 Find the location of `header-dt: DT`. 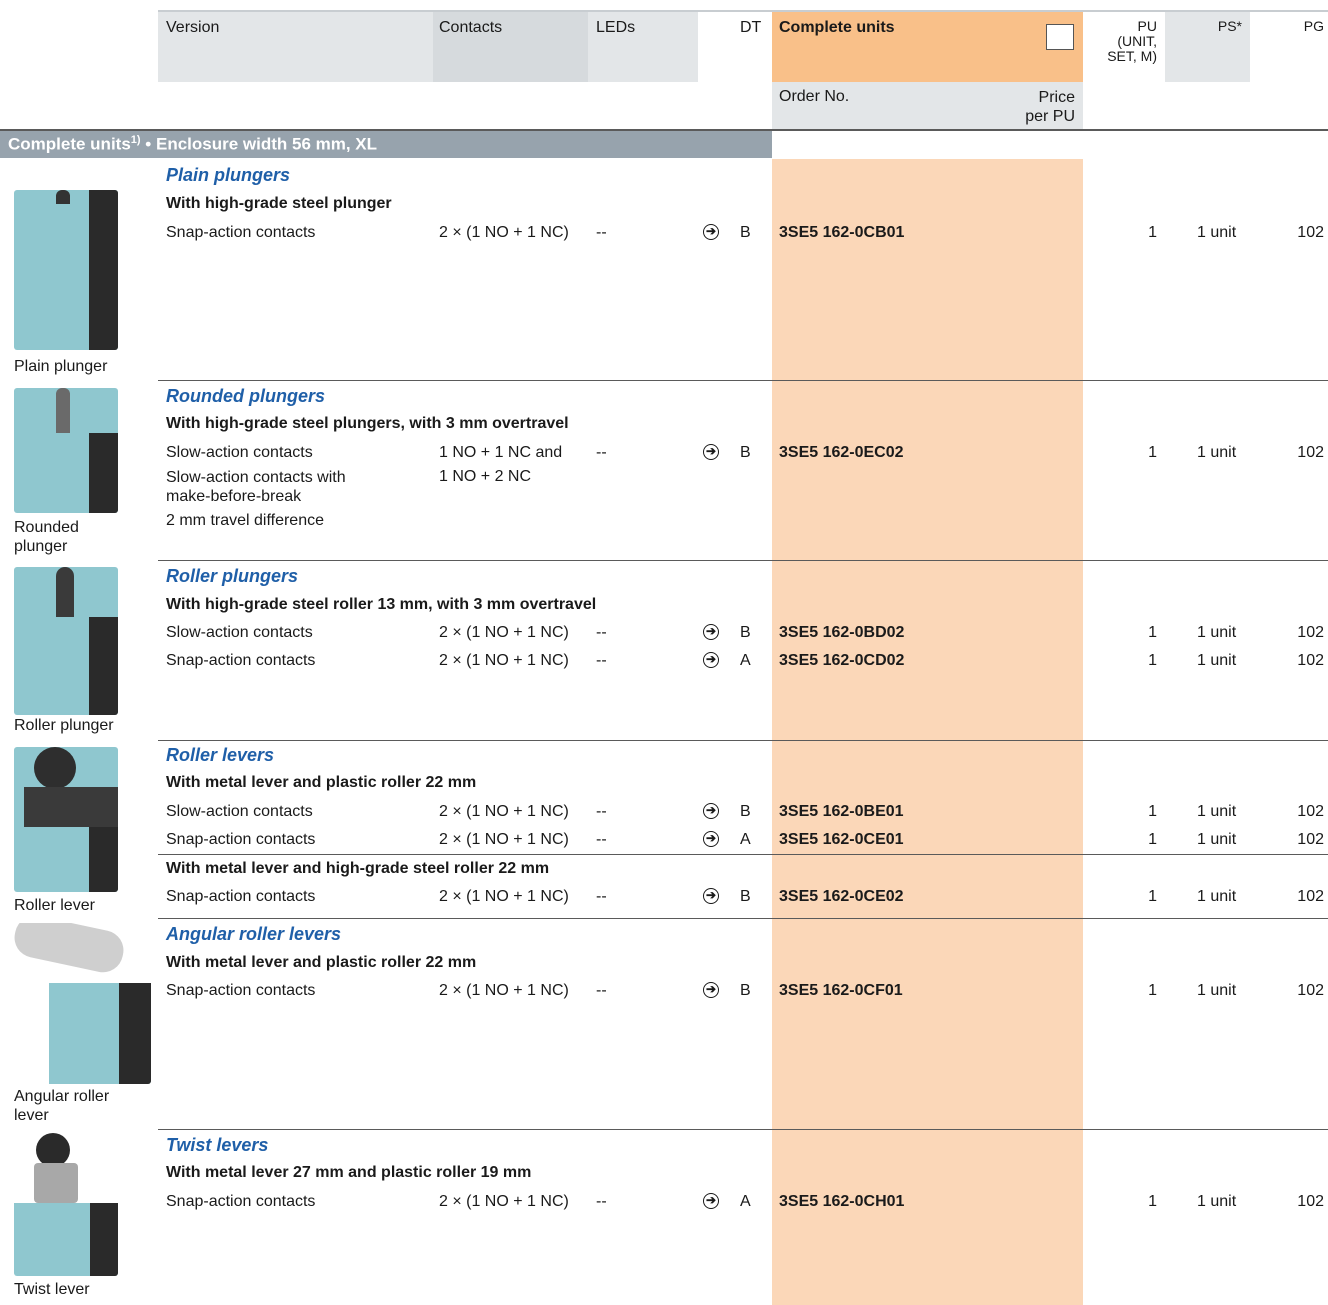

header-dt: DT is located at coordinates (751, 27).